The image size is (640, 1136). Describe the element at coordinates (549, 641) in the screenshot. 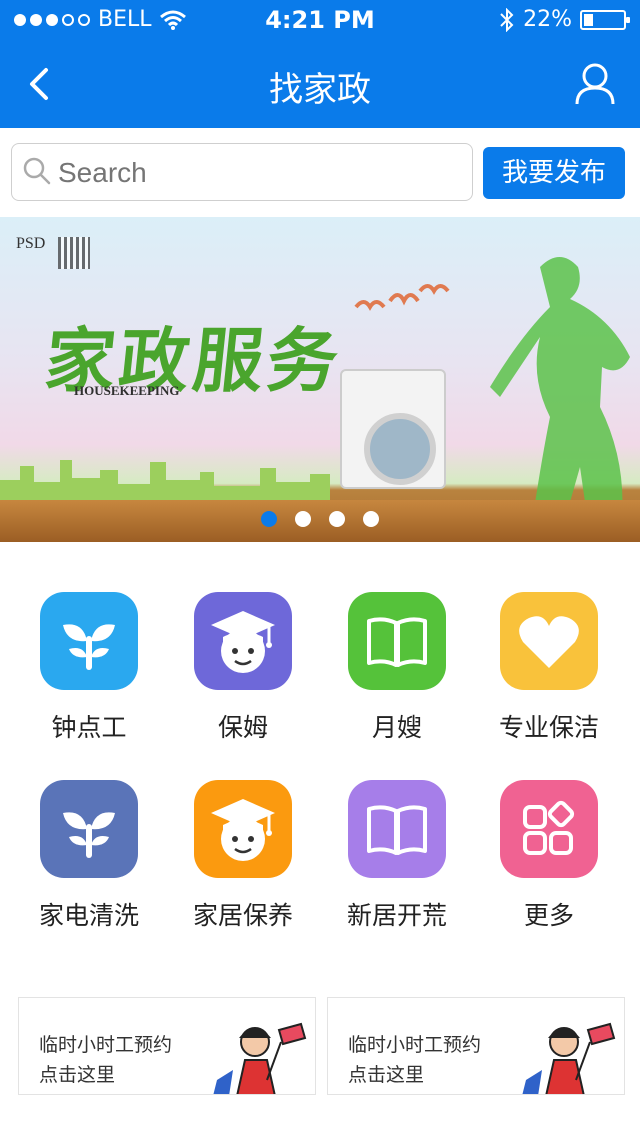

I see `heart-icon` at that location.